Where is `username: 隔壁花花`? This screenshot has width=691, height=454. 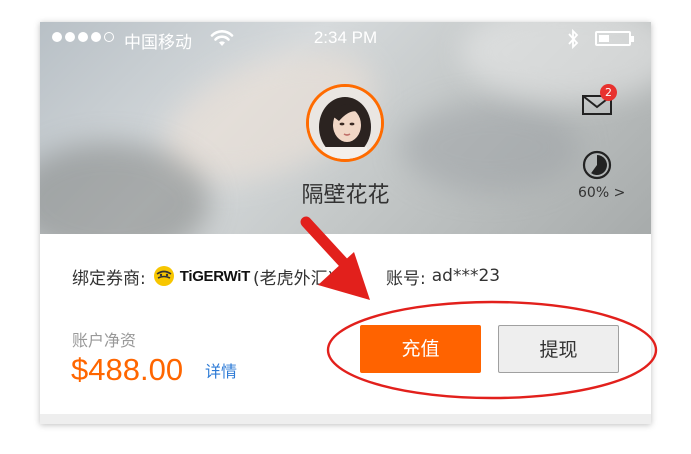
username: 隔壁花花 is located at coordinates (345, 195).